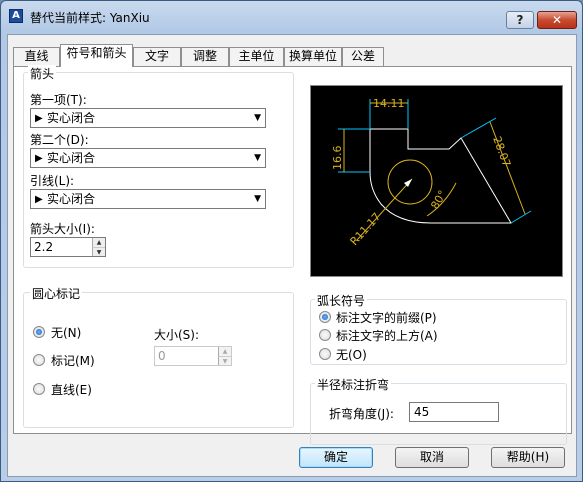  Describe the element at coordinates (325, 317) in the screenshot. I see `arc-prefix-radio` at that location.